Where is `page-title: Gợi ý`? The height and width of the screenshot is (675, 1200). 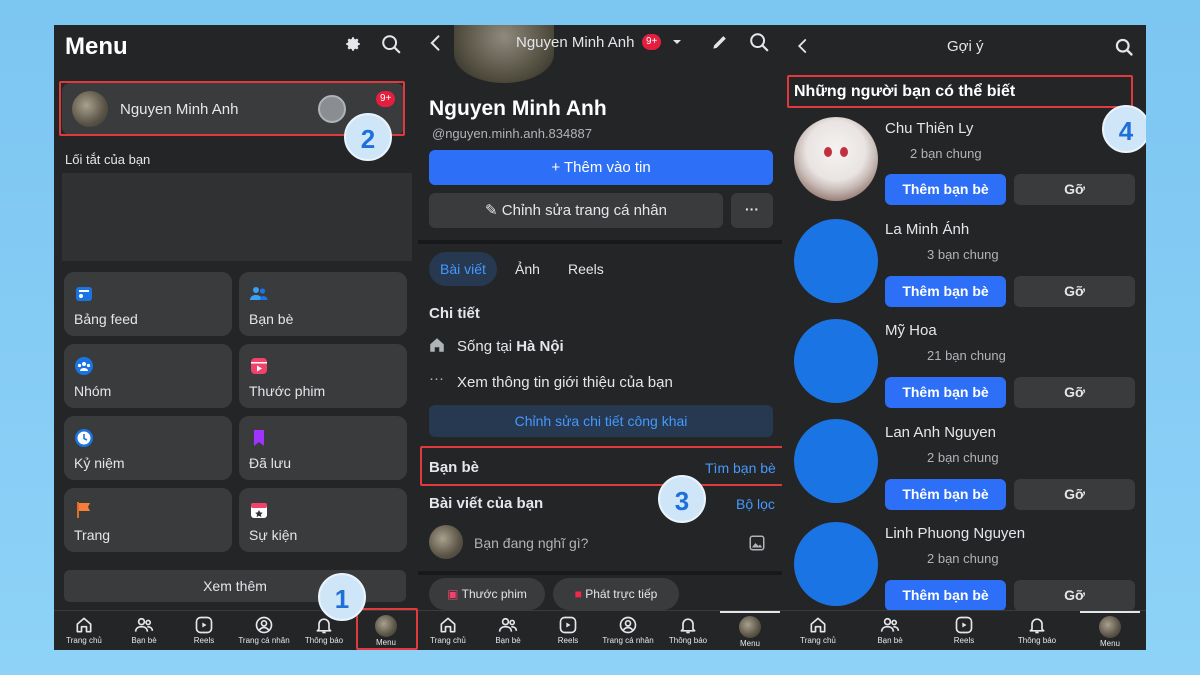 page-title: Gợi ý is located at coordinates (965, 46).